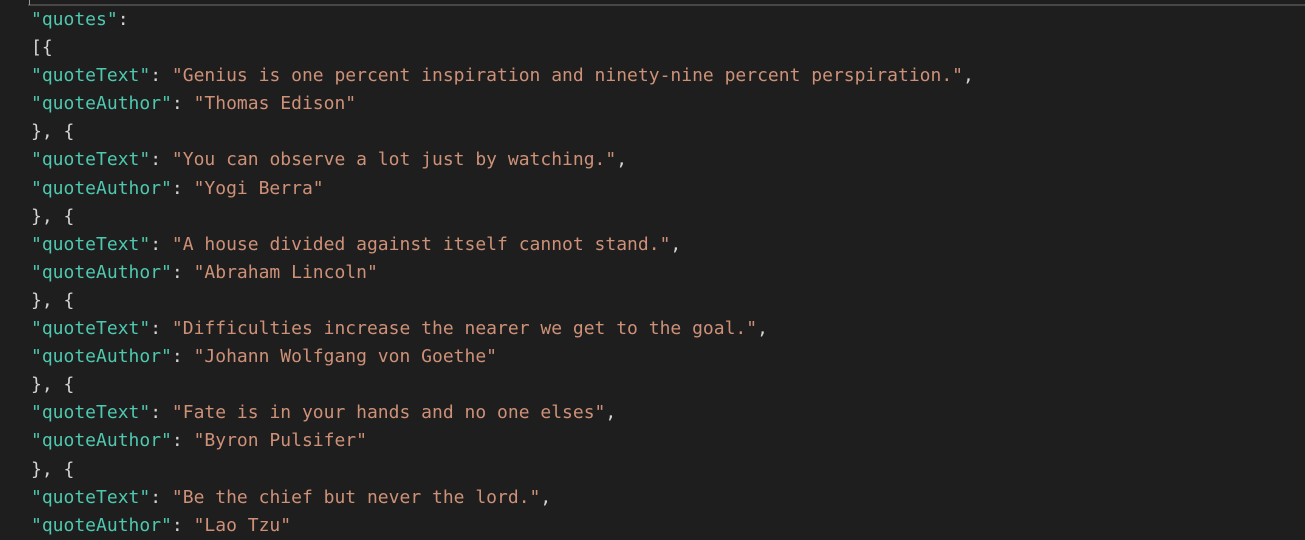 This screenshot has height=540, width=1305. I want to click on quote-author: "Yogi Berra", so click(258, 188).